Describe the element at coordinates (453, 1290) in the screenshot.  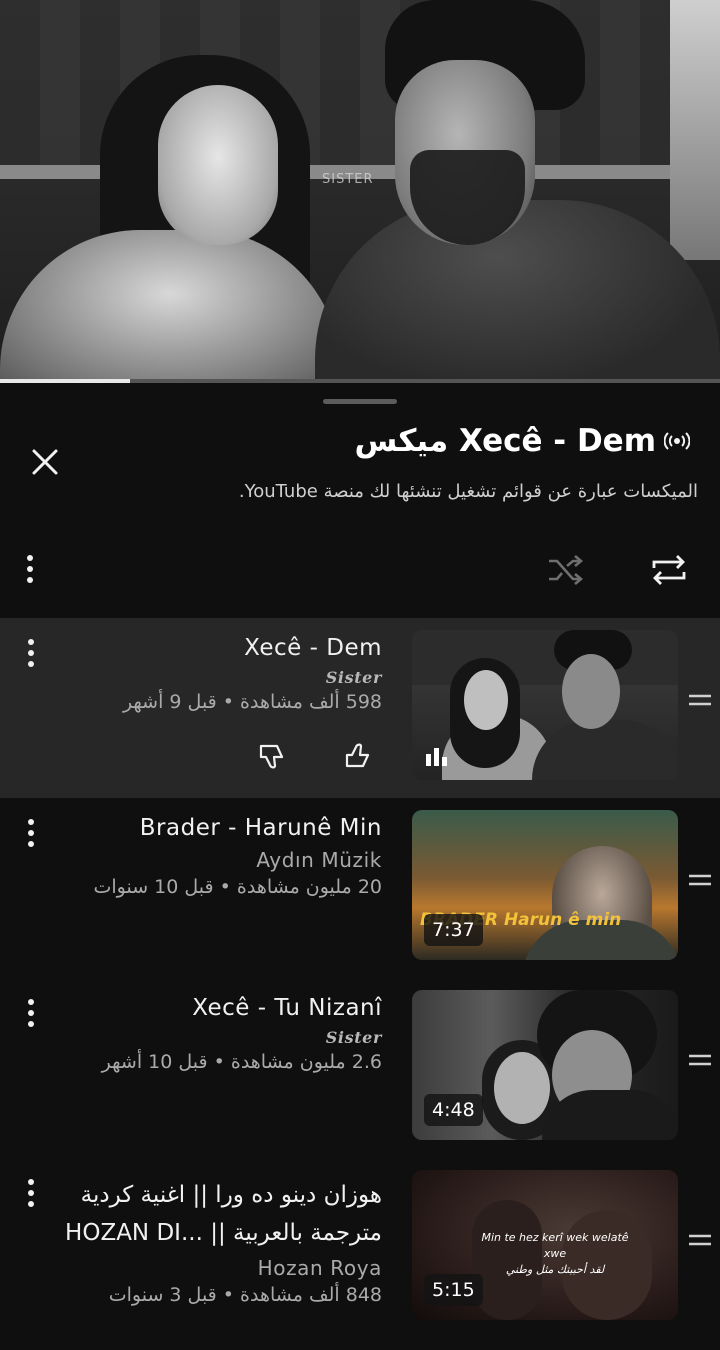
I see `video-duration: 5:15` at that location.